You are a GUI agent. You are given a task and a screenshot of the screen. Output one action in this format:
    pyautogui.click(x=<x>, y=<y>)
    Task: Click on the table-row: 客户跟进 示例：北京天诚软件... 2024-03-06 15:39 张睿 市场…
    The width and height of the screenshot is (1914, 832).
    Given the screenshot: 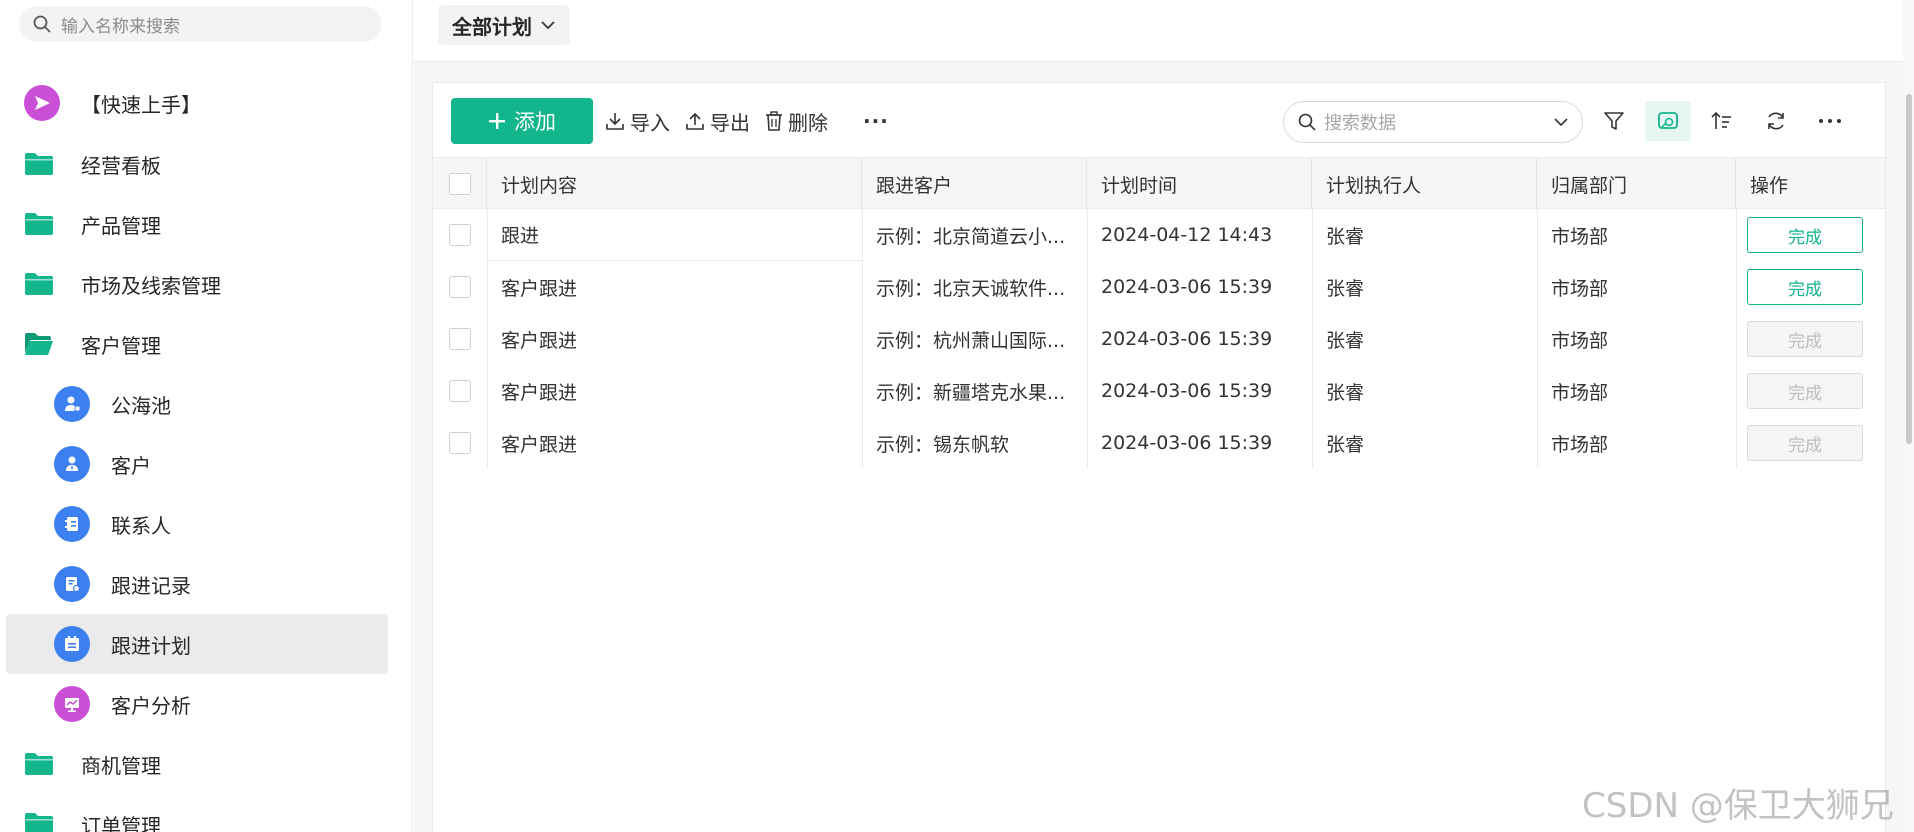 What is the action you would take?
    pyautogui.click(x=1159, y=287)
    